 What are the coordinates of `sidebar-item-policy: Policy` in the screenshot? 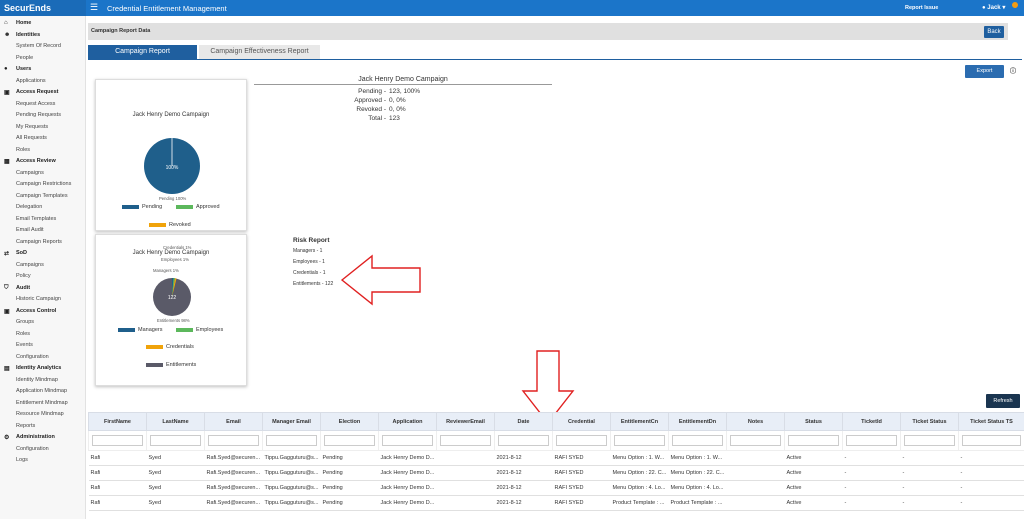 It's located at (43, 276).